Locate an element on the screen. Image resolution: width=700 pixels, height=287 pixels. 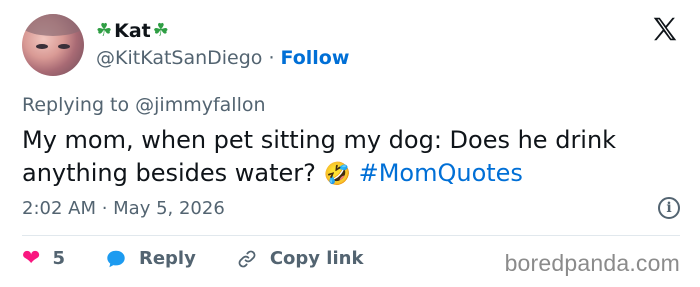
like-button: ❤ 5 is located at coordinates (43, 258).